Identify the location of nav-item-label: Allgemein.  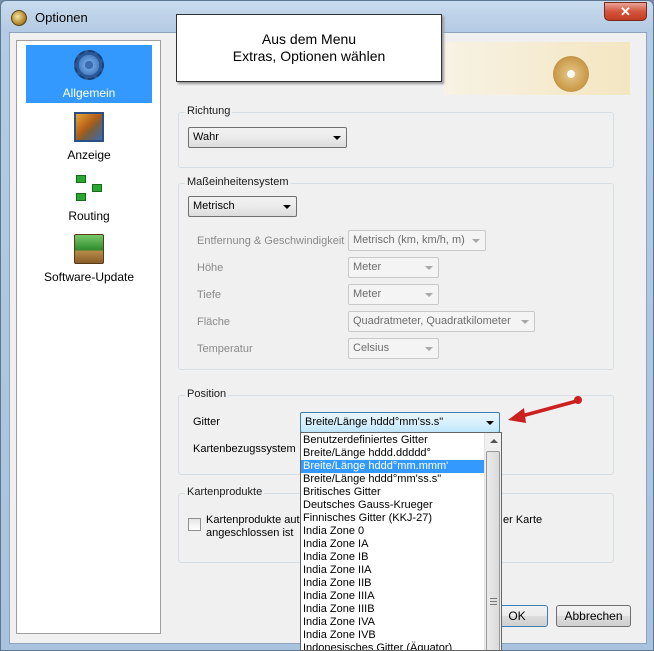
(89, 93).